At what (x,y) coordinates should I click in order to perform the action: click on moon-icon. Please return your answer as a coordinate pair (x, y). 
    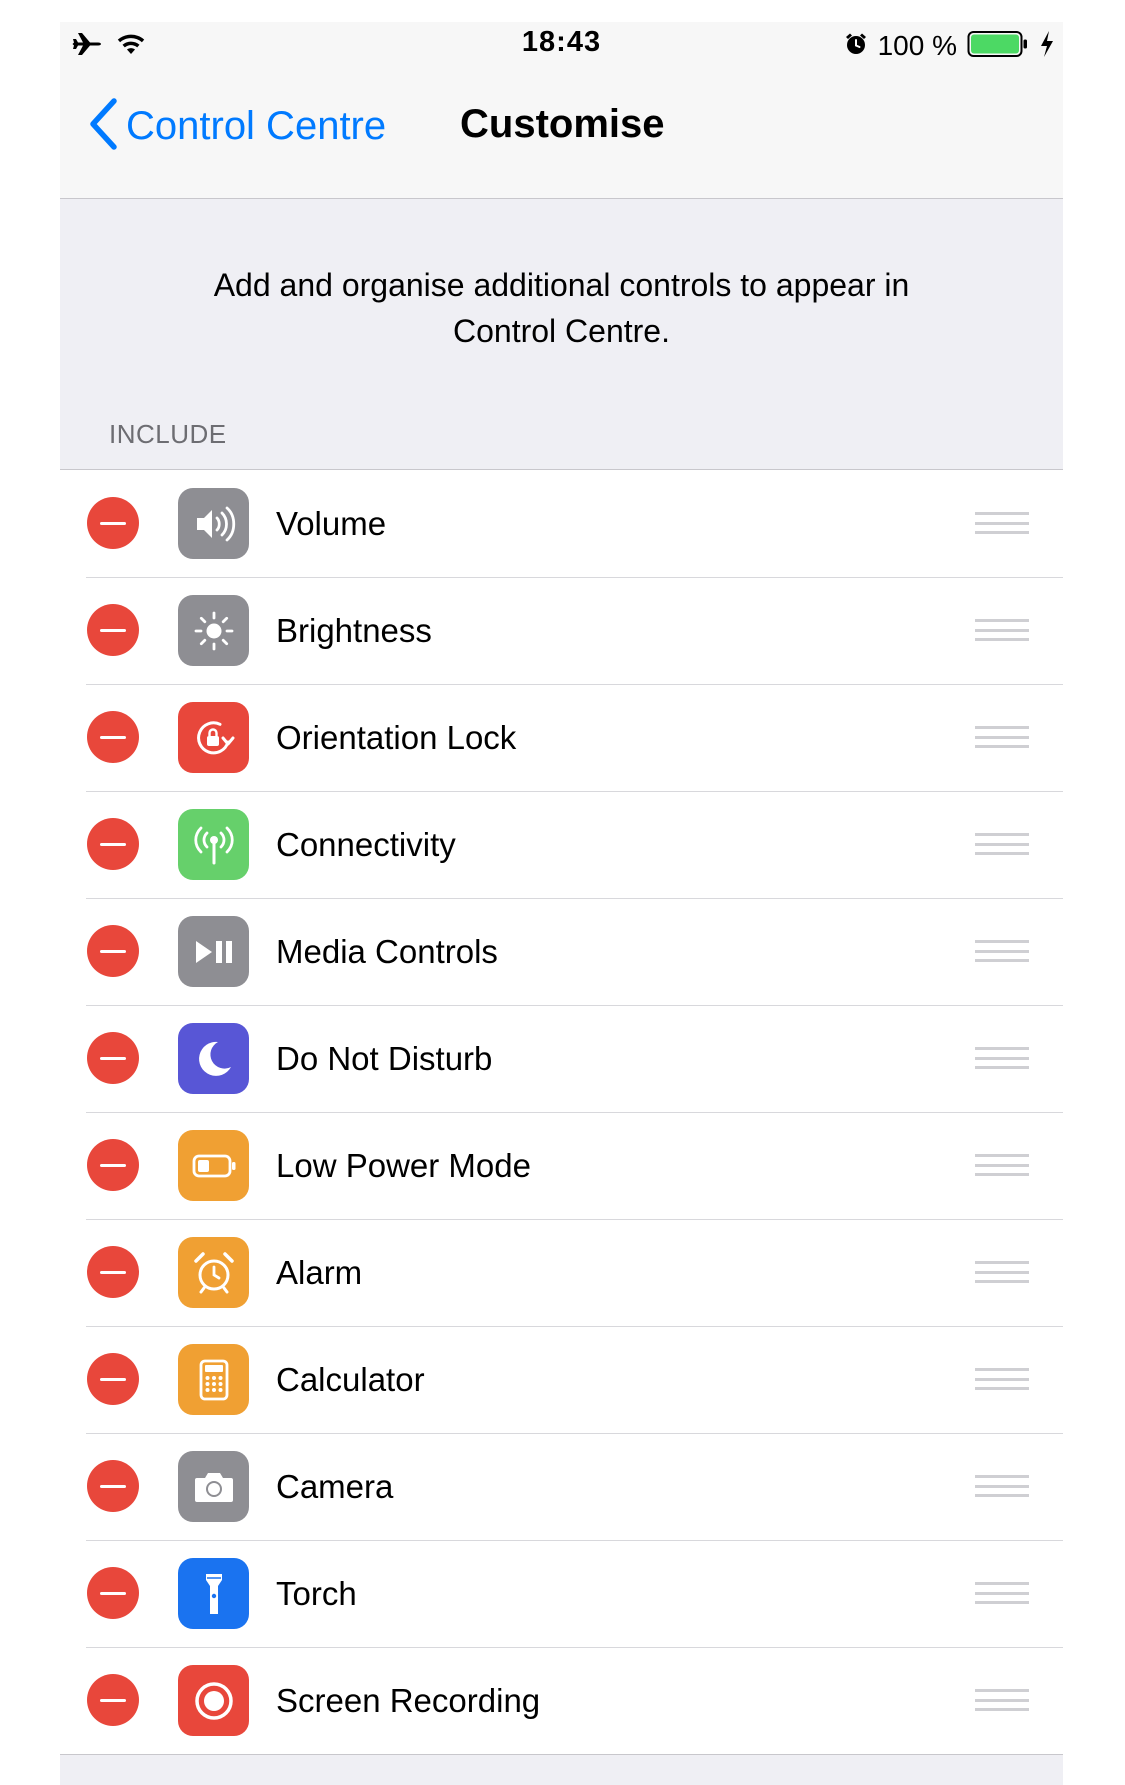
    Looking at the image, I should click on (213, 1058).